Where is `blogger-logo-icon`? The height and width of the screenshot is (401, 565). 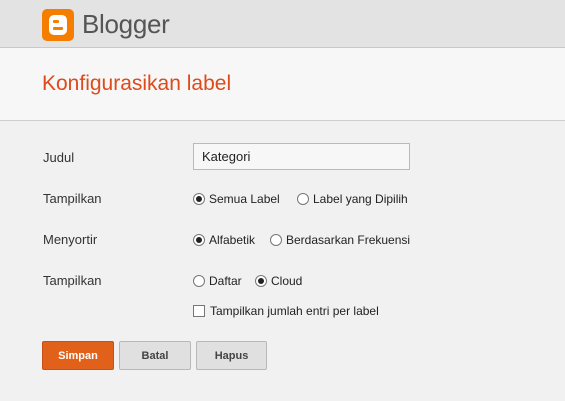 blogger-logo-icon is located at coordinates (58, 25).